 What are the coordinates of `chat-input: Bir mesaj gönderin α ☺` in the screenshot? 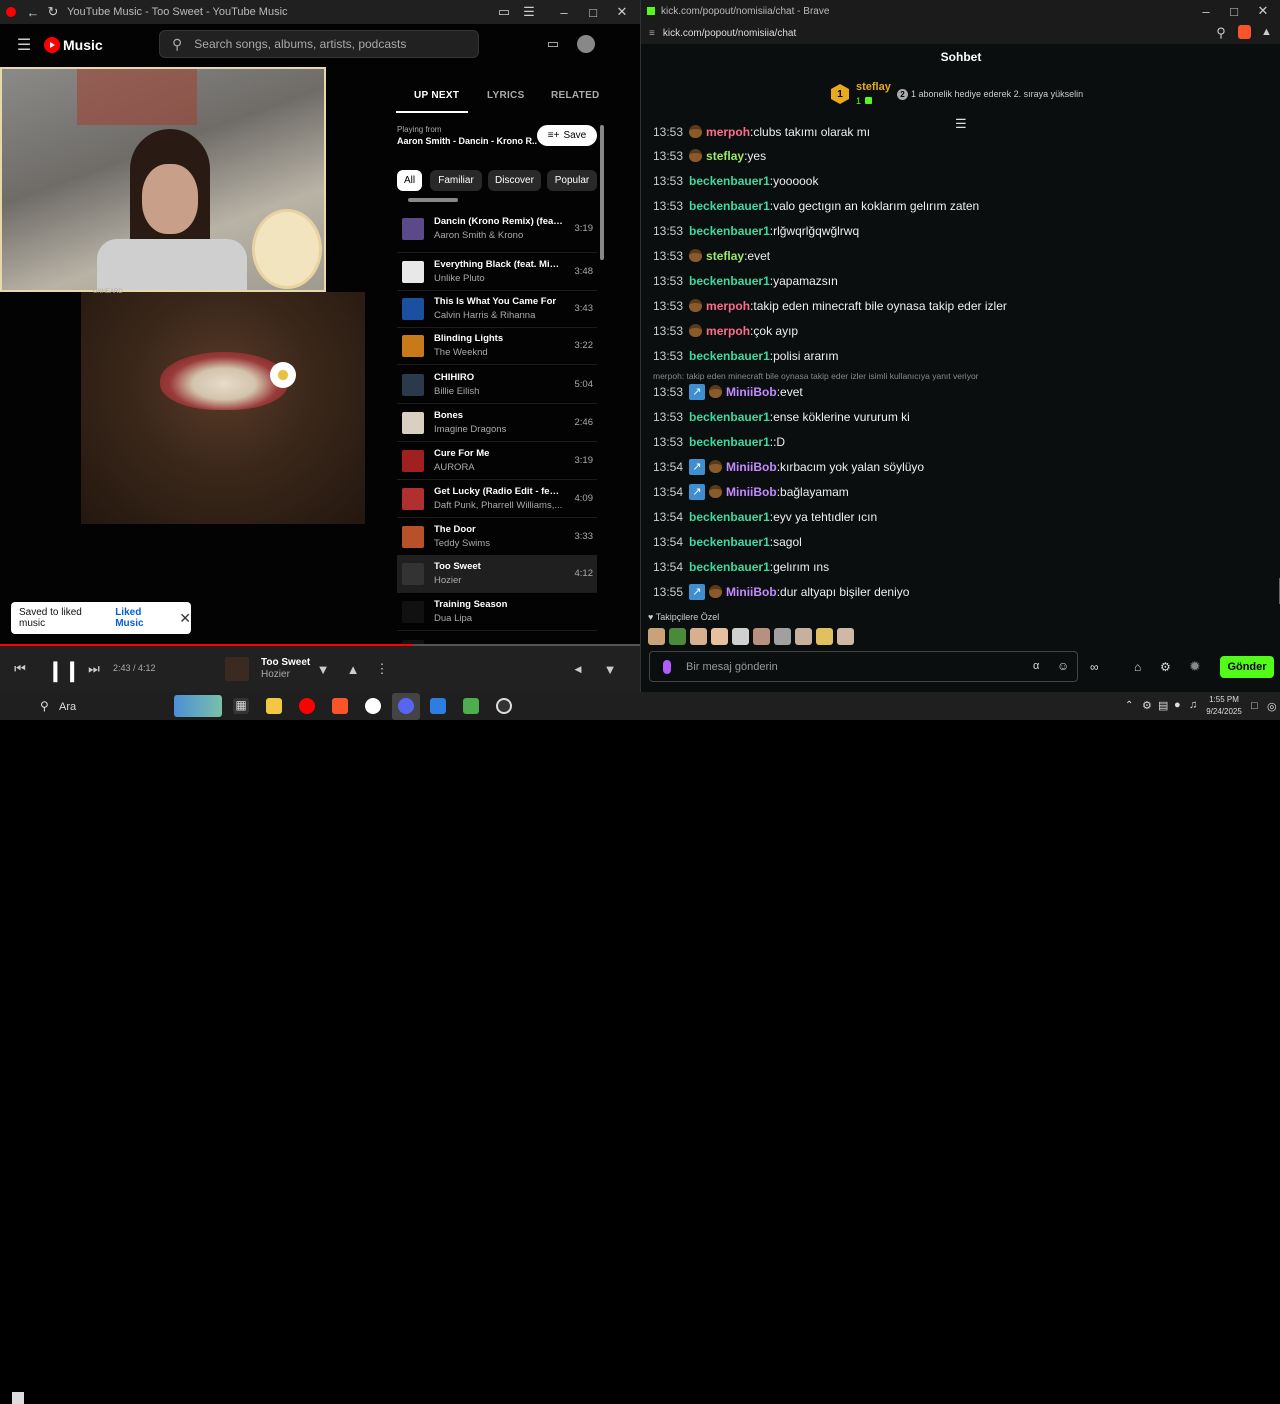 It's located at (863, 666).